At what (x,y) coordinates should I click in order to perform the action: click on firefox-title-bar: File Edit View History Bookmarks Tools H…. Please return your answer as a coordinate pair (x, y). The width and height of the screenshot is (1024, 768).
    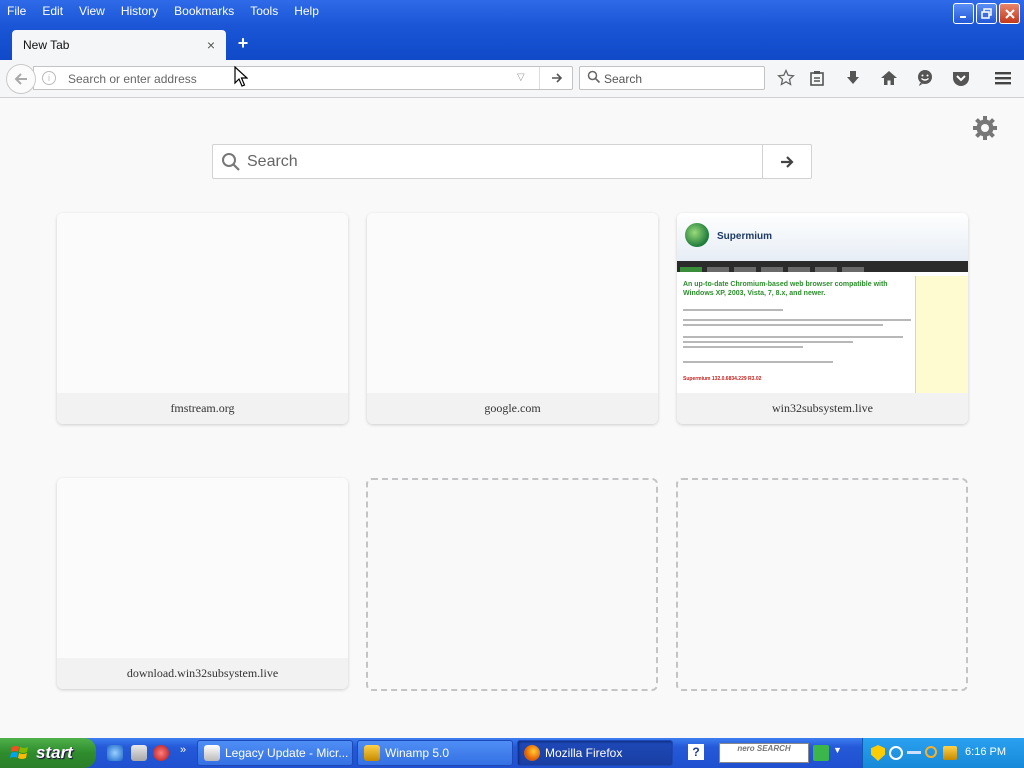
    Looking at the image, I should click on (512, 31).